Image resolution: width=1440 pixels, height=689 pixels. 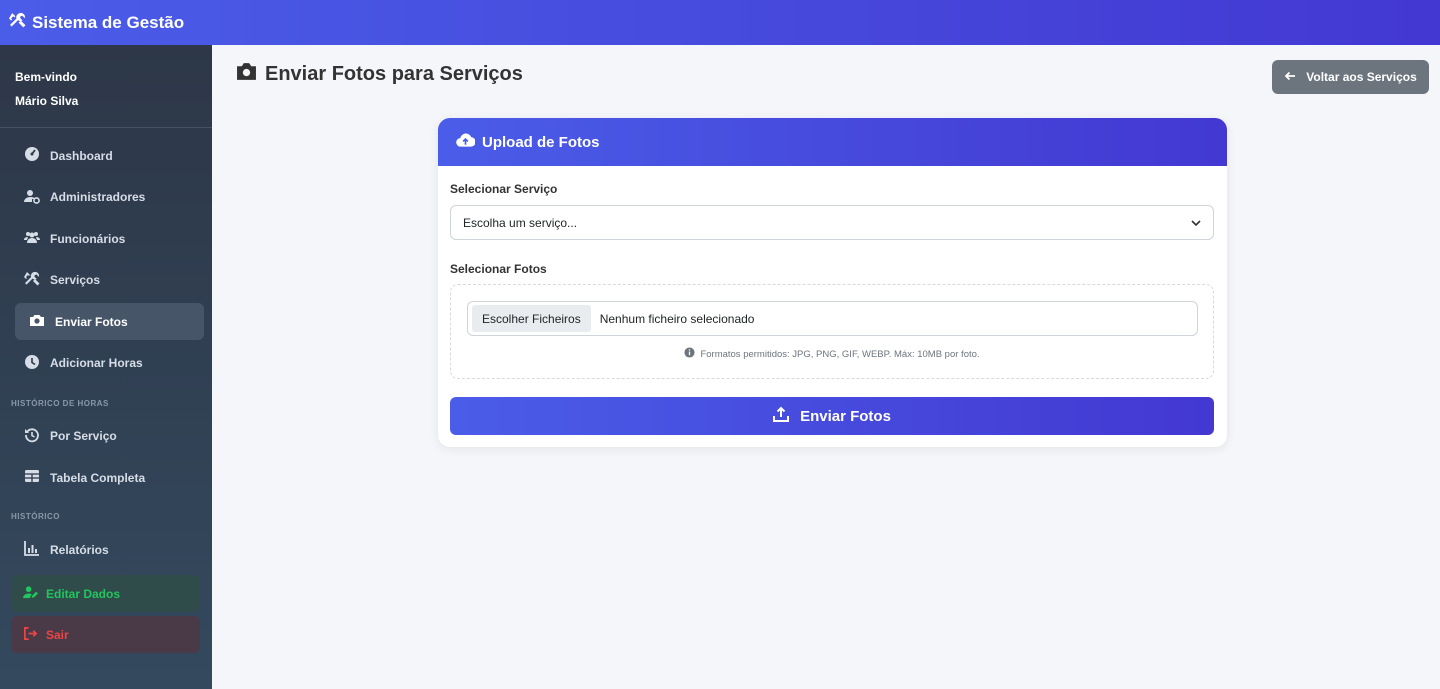 What do you see at coordinates (106, 86) in the screenshot?
I see `welcome-block: Bem-vindo Mário Silva` at bounding box center [106, 86].